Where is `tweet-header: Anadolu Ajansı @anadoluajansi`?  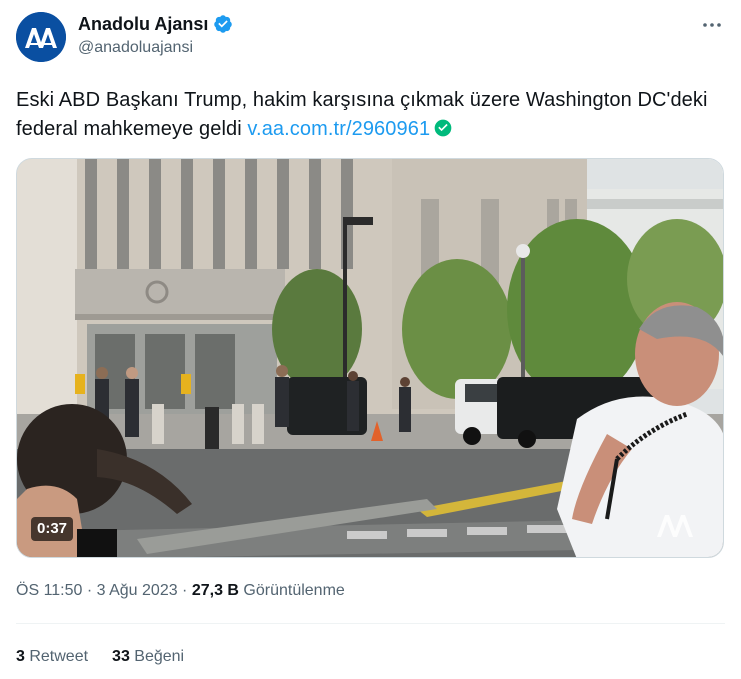
tweet-header: Anadolu Ajansı @anadoluajansi is located at coordinates (370, 37).